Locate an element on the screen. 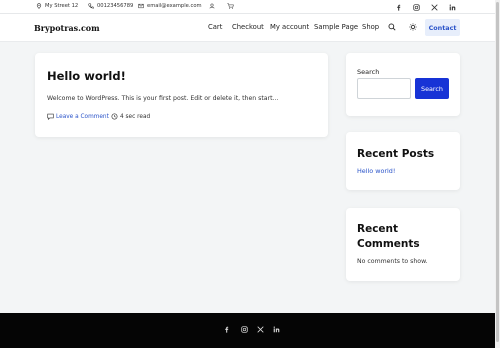 The width and height of the screenshot is (500, 348). read-time-text: 4 sec read is located at coordinates (135, 116).